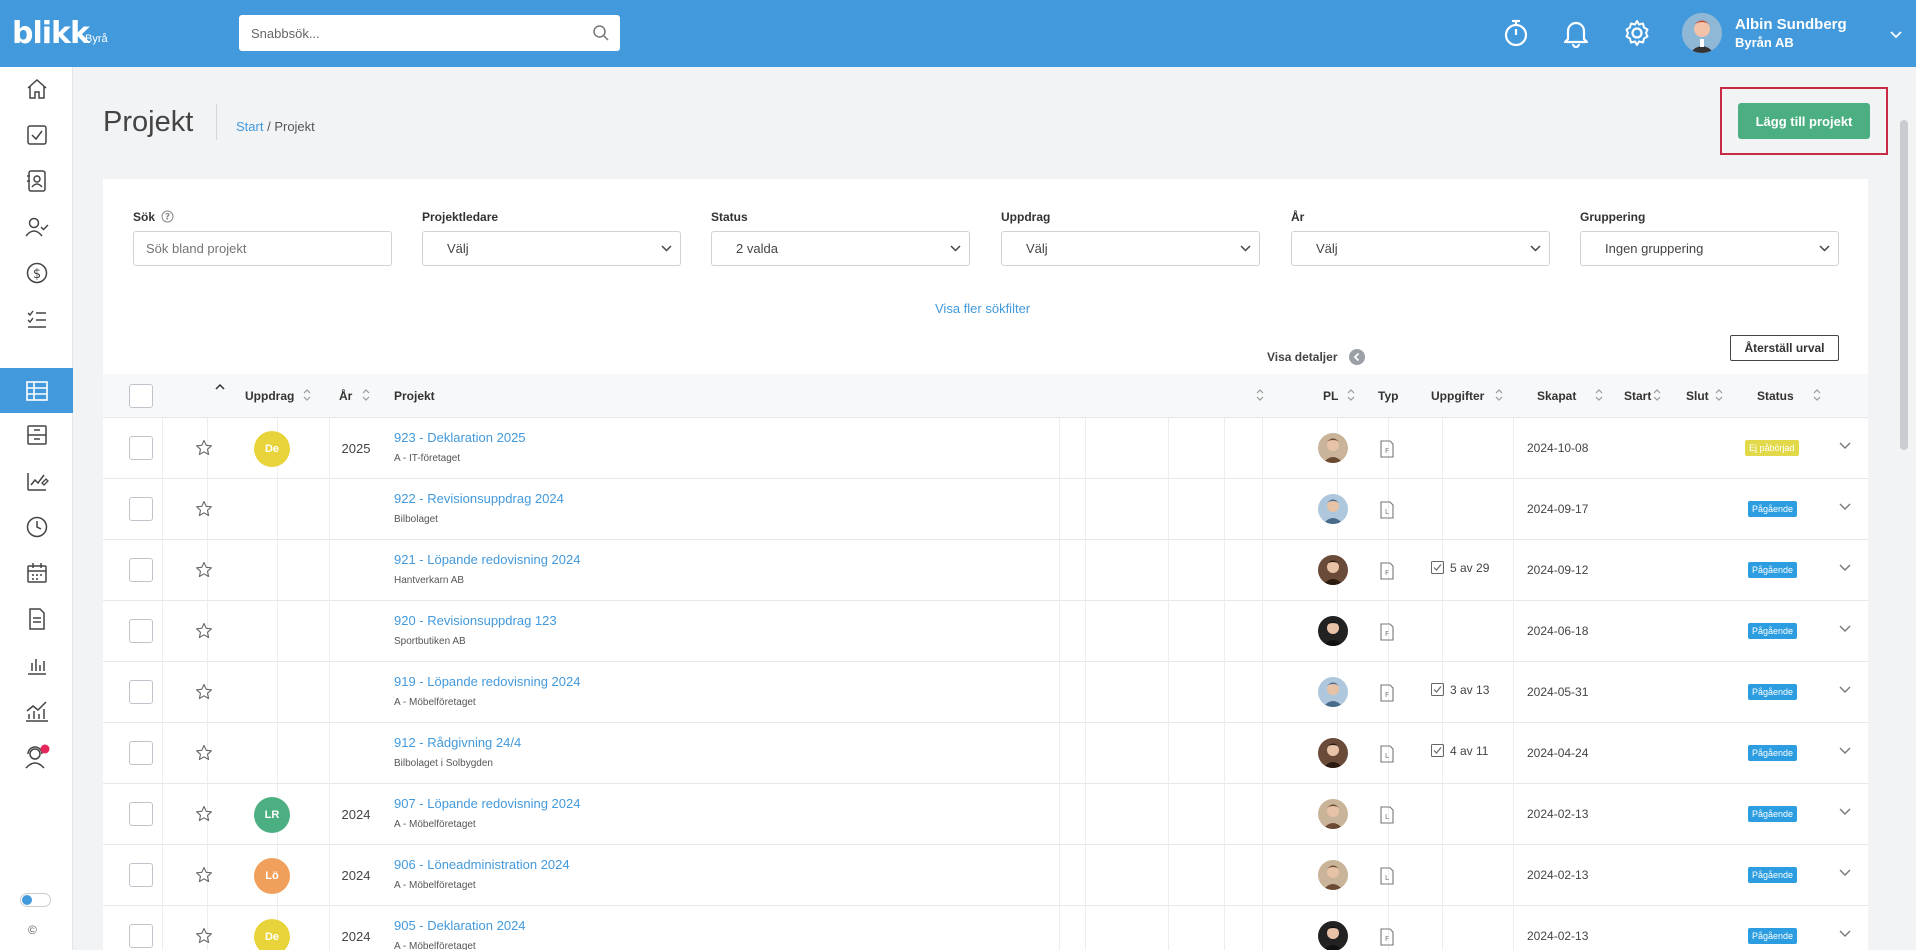  What do you see at coordinates (1459, 751) in the screenshot?
I see `task-progress: 4 av 11` at bounding box center [1459, 751].